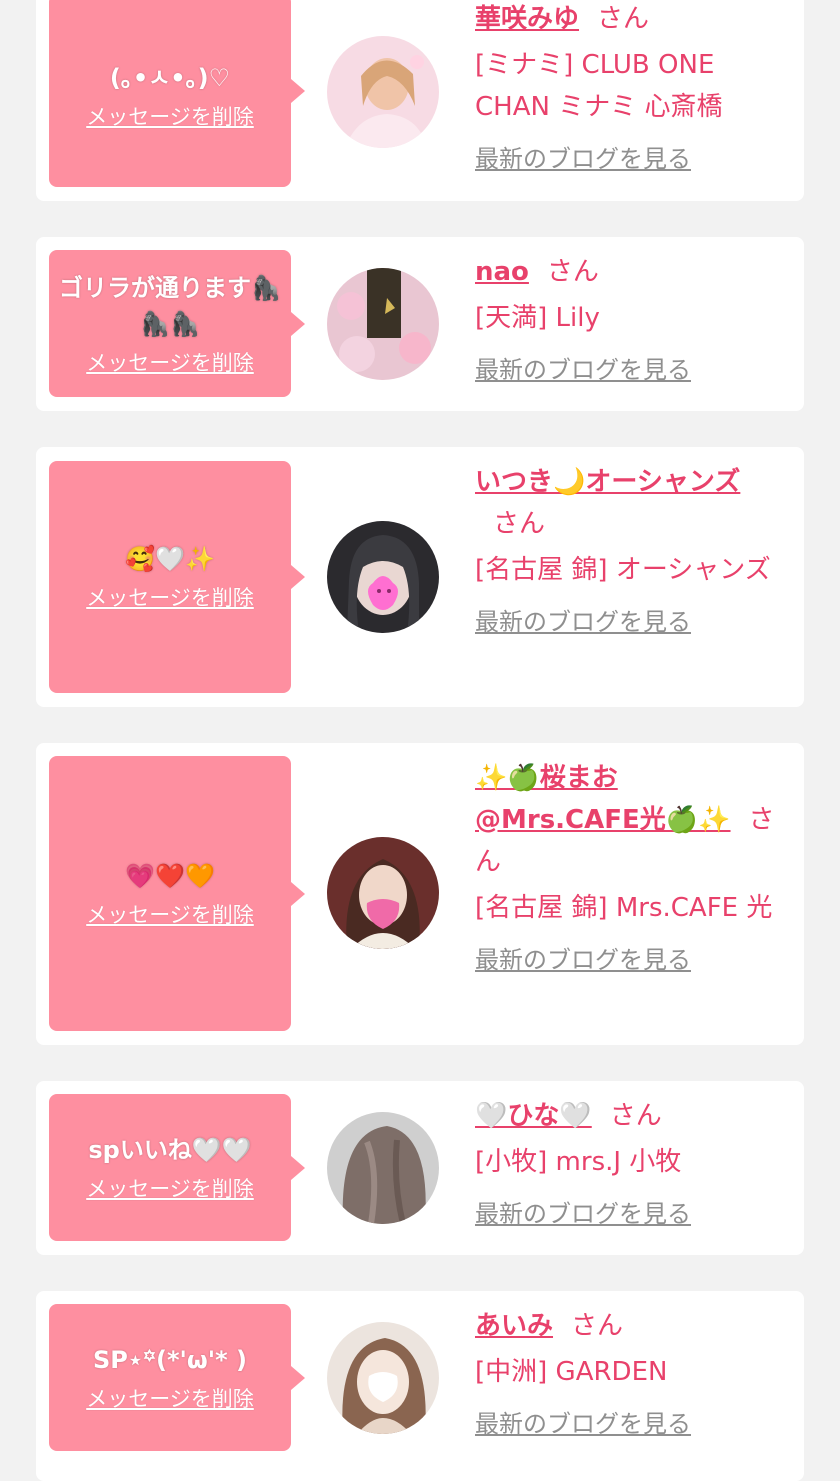  What do you see at coordinates (514, 1326) in the screenshot?
I see `cast-name-link: あいみ` at bounding box center [514, 1326].